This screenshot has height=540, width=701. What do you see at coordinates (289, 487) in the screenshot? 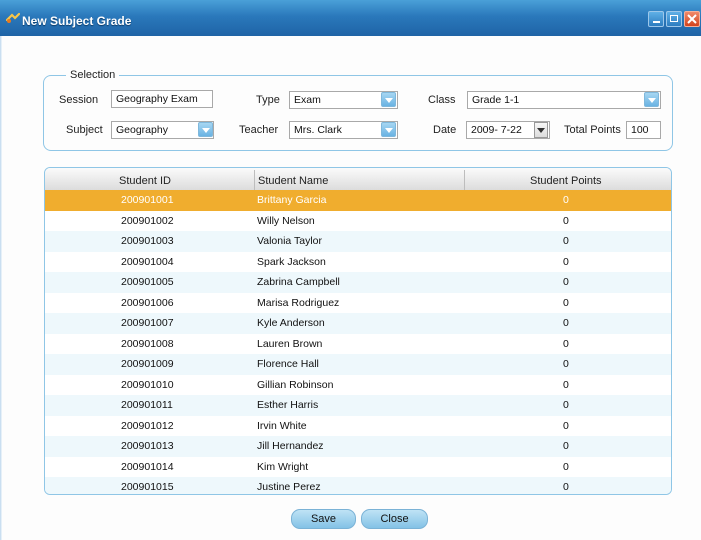
I see `student-name-cell: Justine Perez` at bounding box center [289, 487].